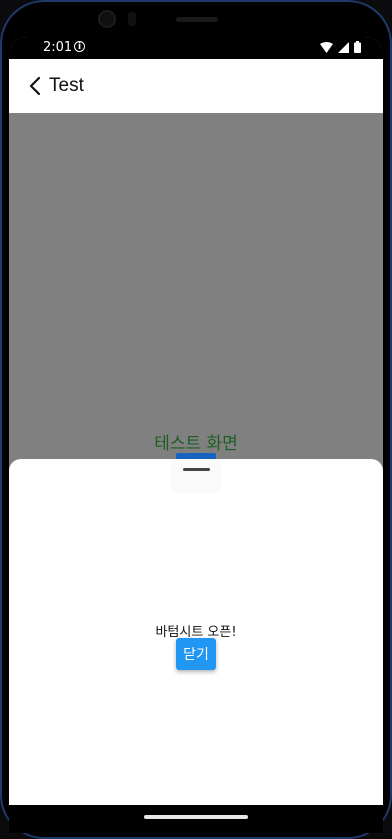 The width and height of the screenshot is (392, 839). What do you see at coordinates (196, 444) in the screenshot?
I see `content-title: 테스트 화면` at bounding box center [196, 444].